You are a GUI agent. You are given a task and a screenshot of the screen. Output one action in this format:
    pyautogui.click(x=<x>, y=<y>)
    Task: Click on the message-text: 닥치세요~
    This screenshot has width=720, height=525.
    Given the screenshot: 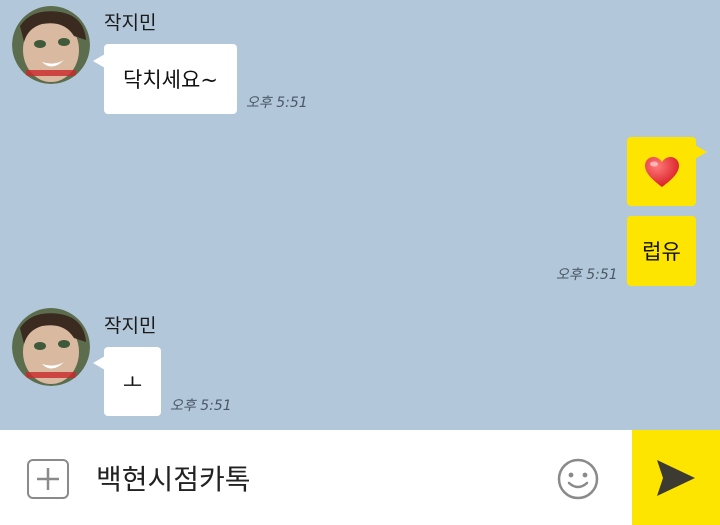 What is the action you would take?
    pyautogui.click(x=170, y=80)
    